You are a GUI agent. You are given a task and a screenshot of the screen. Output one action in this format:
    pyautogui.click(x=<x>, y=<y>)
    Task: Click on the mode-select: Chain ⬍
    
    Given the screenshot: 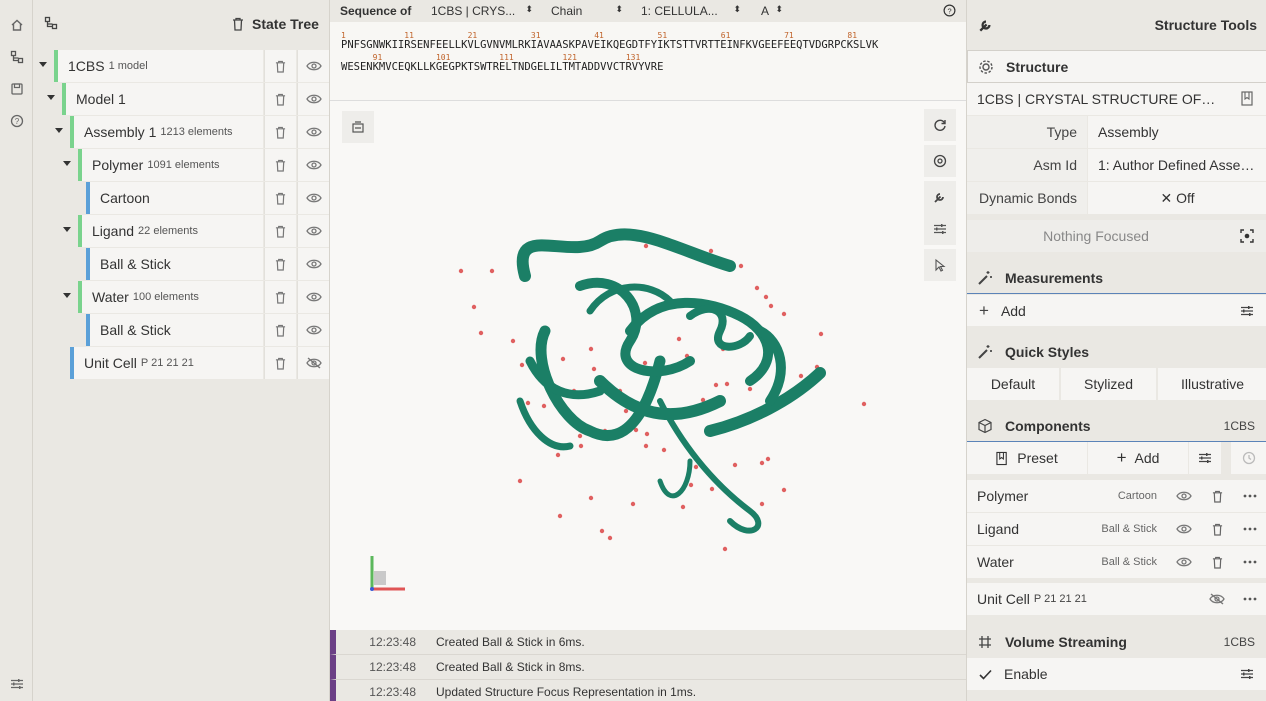 What is the action you would take?
    pyautogui.click(x=587, y=11)
    